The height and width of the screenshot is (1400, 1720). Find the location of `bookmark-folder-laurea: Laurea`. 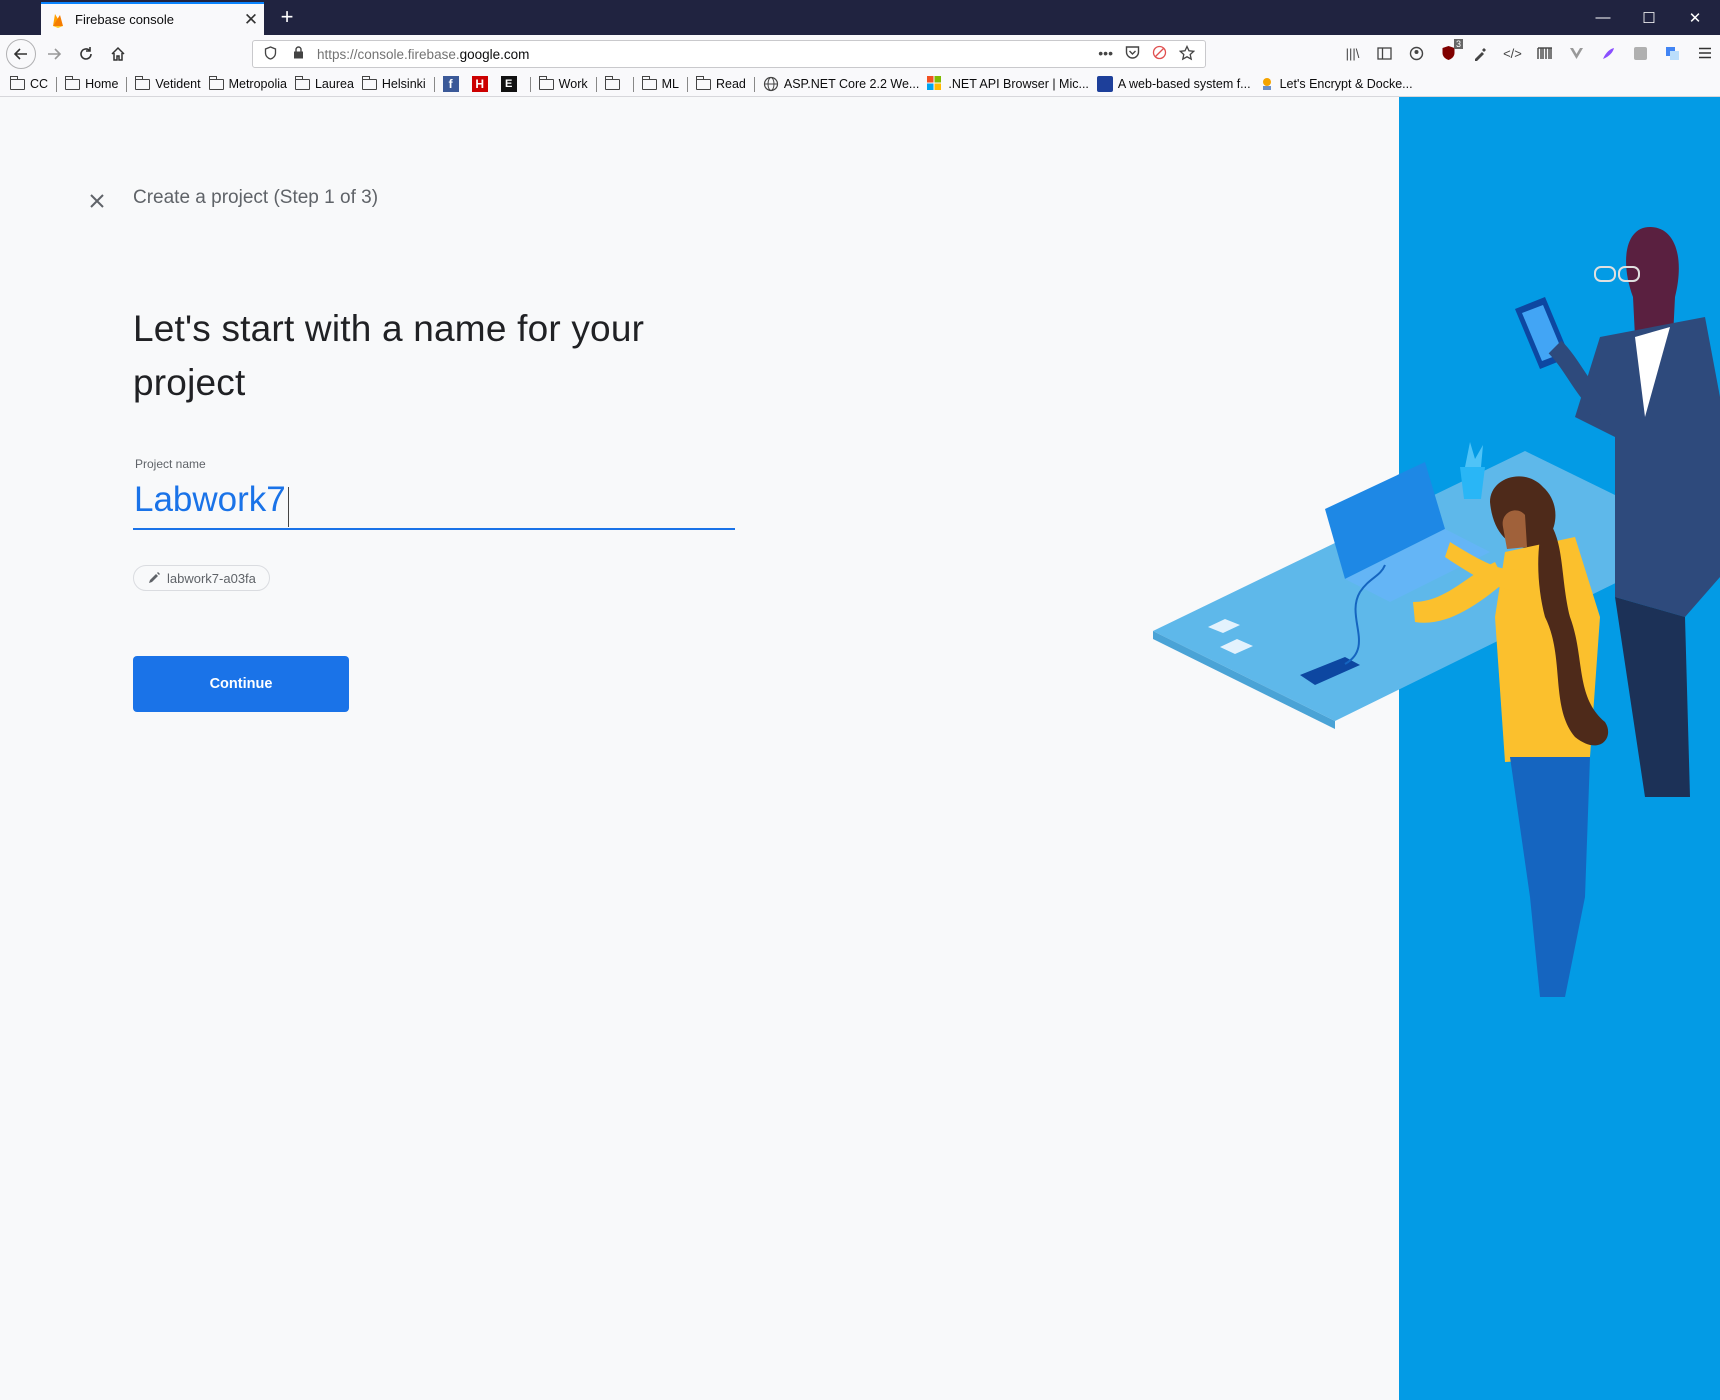

bookmark-folder-laurea: Laurea is located at coordinates (324, 83).